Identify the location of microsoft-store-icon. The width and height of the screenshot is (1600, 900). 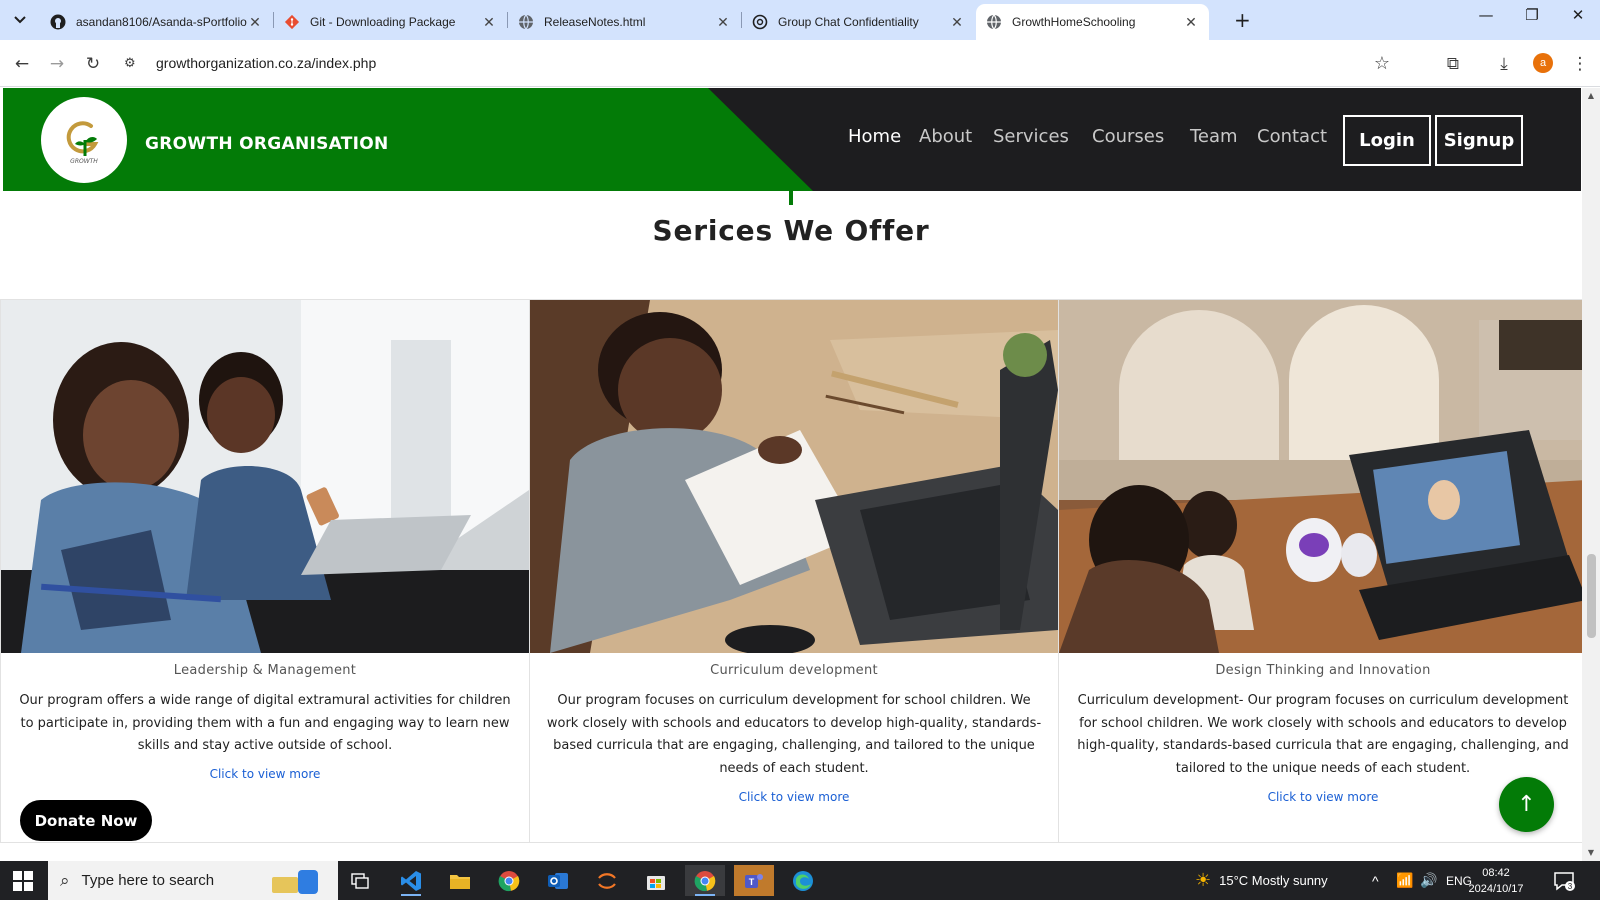
(656, 880).